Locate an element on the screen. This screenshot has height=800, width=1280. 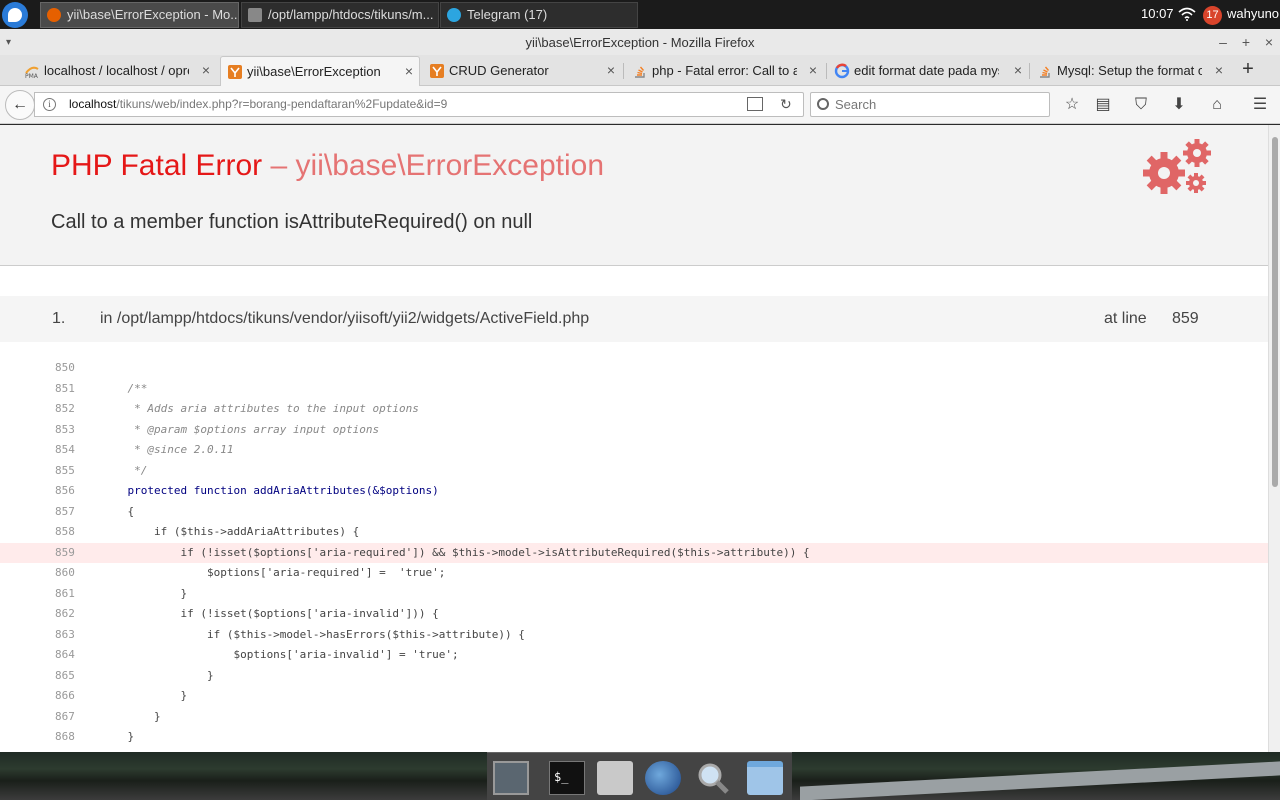
notification-badge: 17 is located at coordinates (1212, 15).